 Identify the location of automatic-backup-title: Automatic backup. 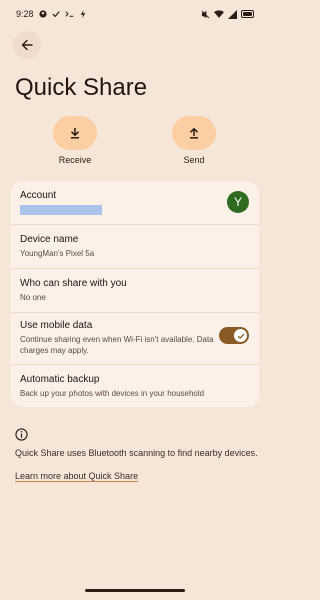
(60, 379).